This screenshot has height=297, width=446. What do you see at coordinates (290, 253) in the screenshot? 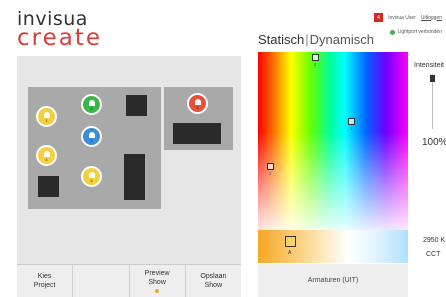
I see `cct-marker-label: A` at bounding box center [290, 253].